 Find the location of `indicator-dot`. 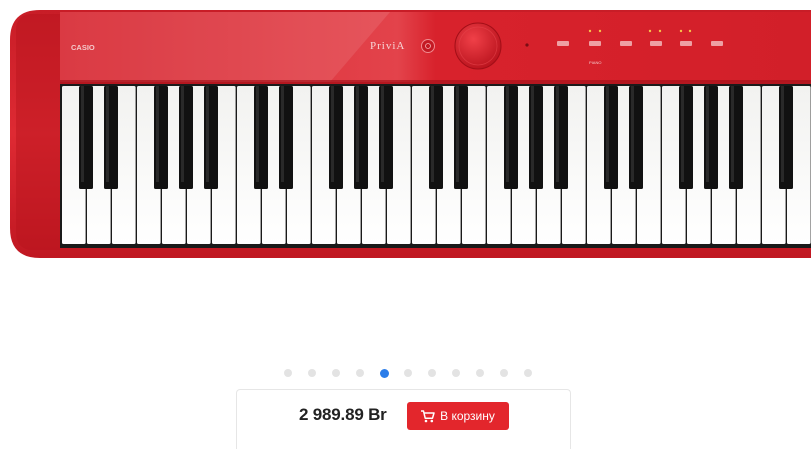

indicator-dot is located at coordinates (527, 45).